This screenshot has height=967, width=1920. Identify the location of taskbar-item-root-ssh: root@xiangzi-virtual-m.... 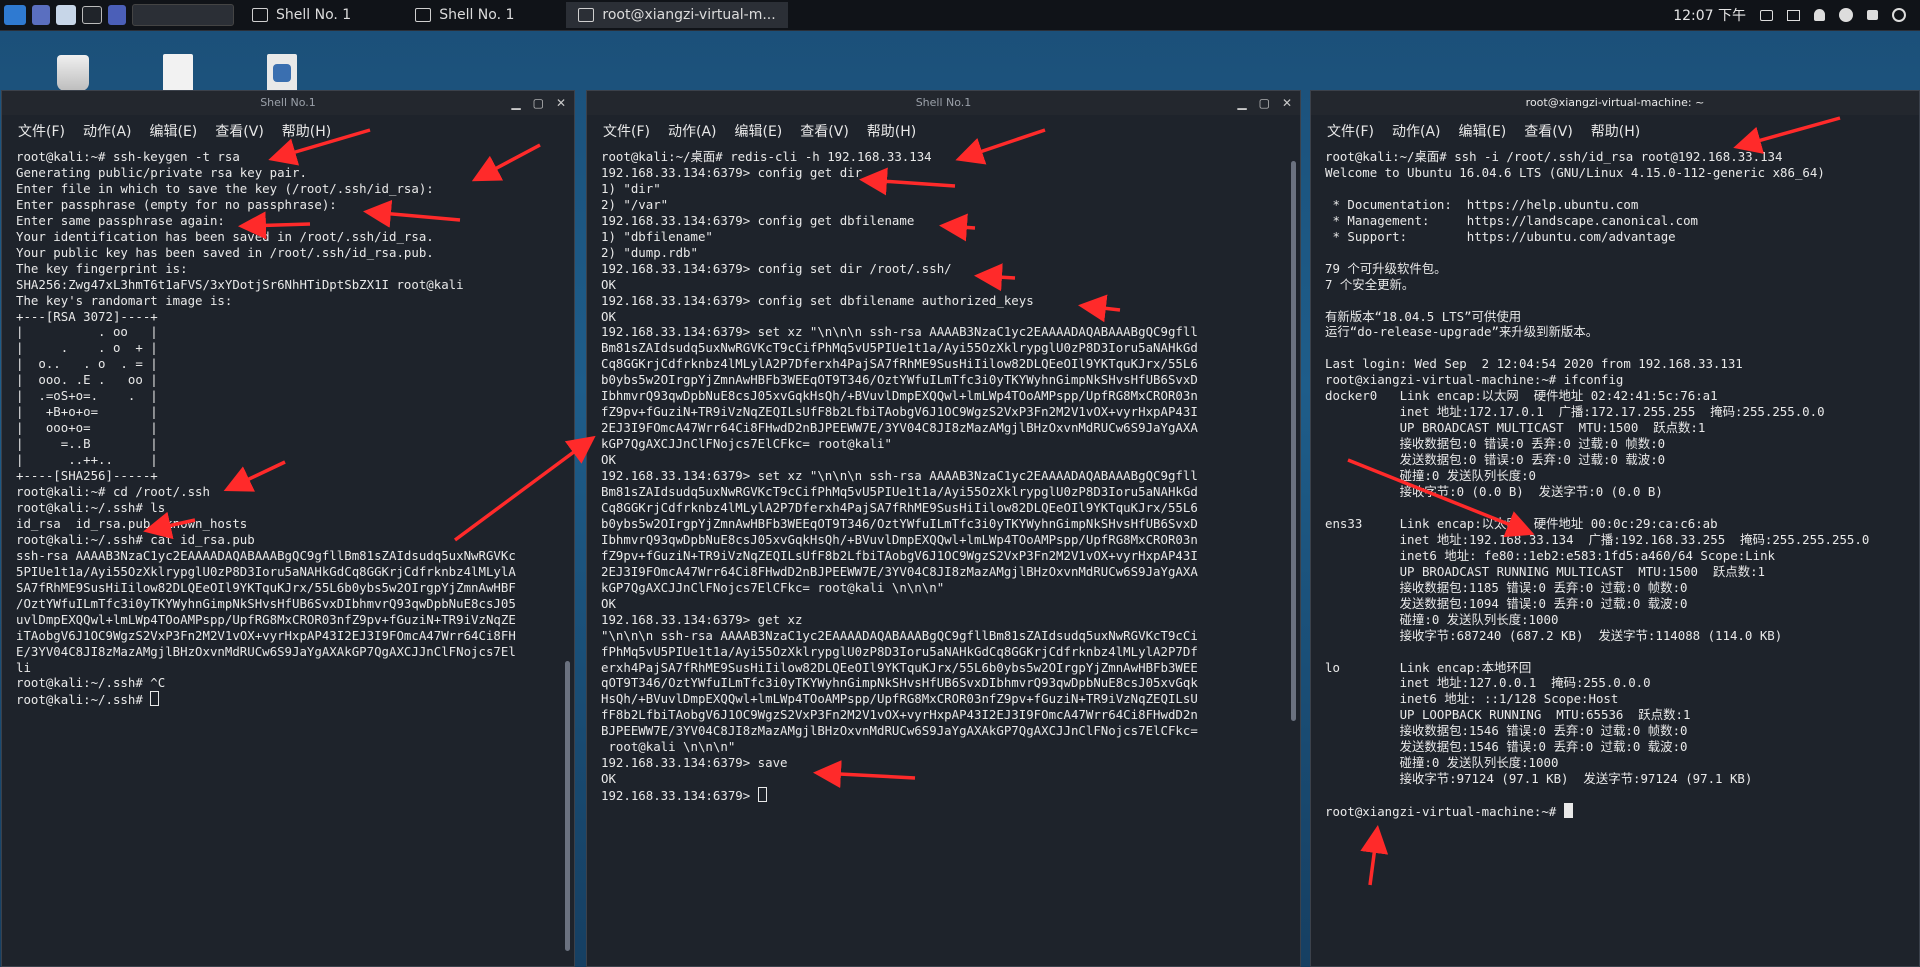
(677, 15).